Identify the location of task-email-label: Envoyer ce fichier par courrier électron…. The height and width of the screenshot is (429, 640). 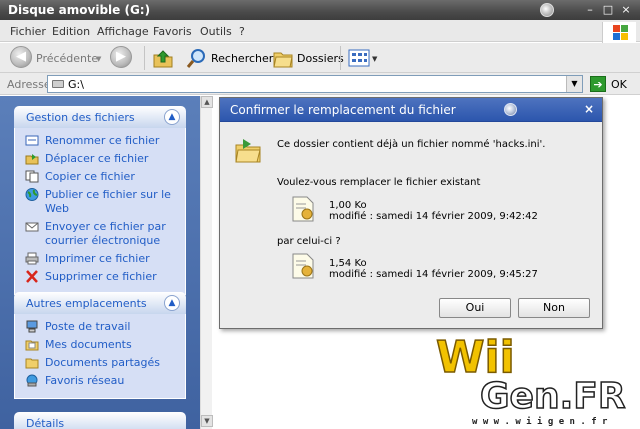
(105, 233).